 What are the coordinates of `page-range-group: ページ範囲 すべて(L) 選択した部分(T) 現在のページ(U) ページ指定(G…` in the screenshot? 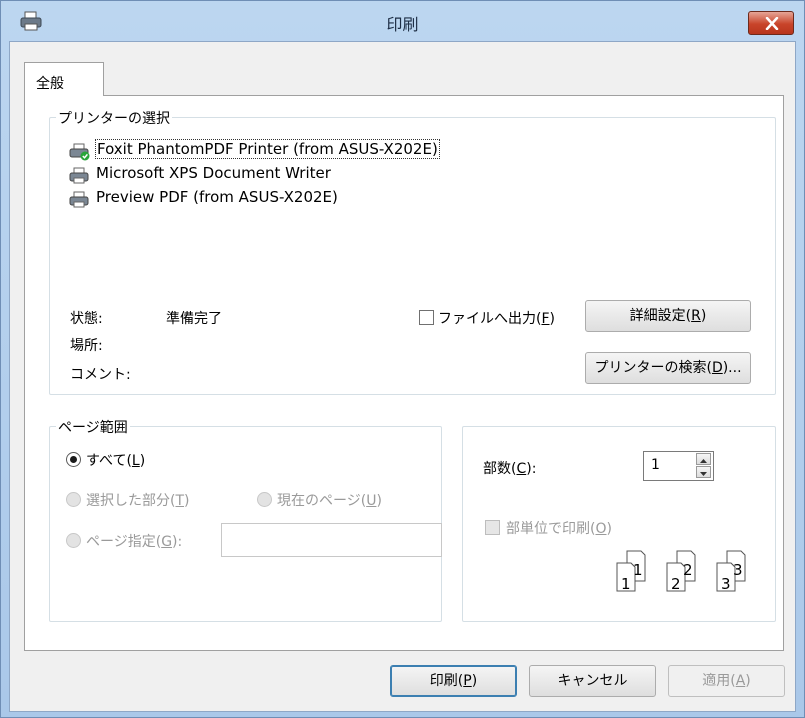 It's located at (245, 519).